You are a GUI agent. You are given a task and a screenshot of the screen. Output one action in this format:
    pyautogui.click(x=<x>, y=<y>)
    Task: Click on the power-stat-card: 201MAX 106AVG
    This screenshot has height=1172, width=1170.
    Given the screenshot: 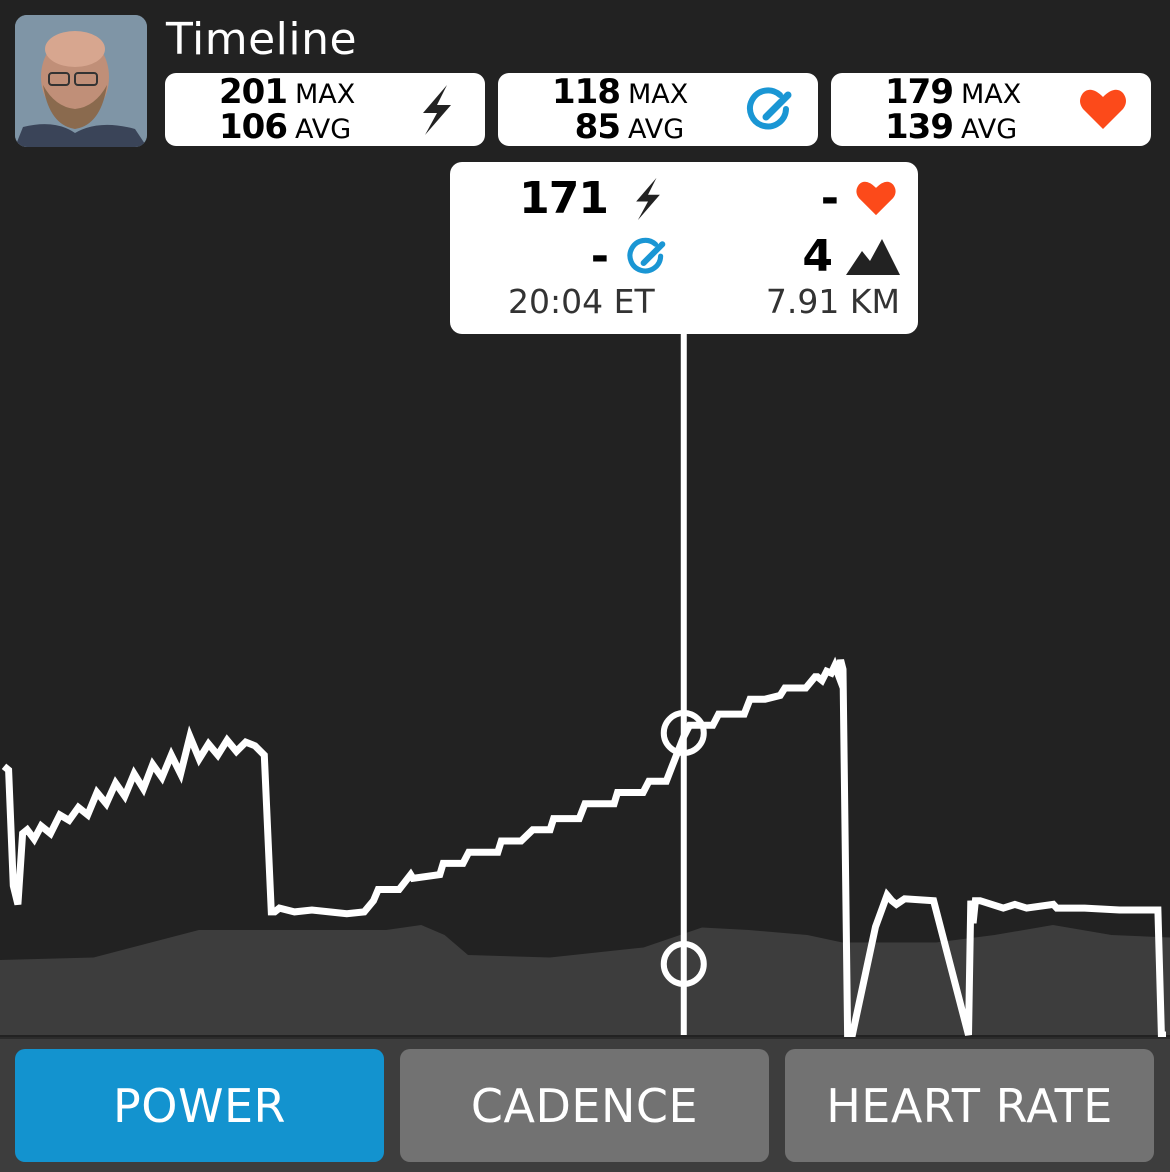 What is the action you would take?
    pyautogui.click(x=325, y=109)
    